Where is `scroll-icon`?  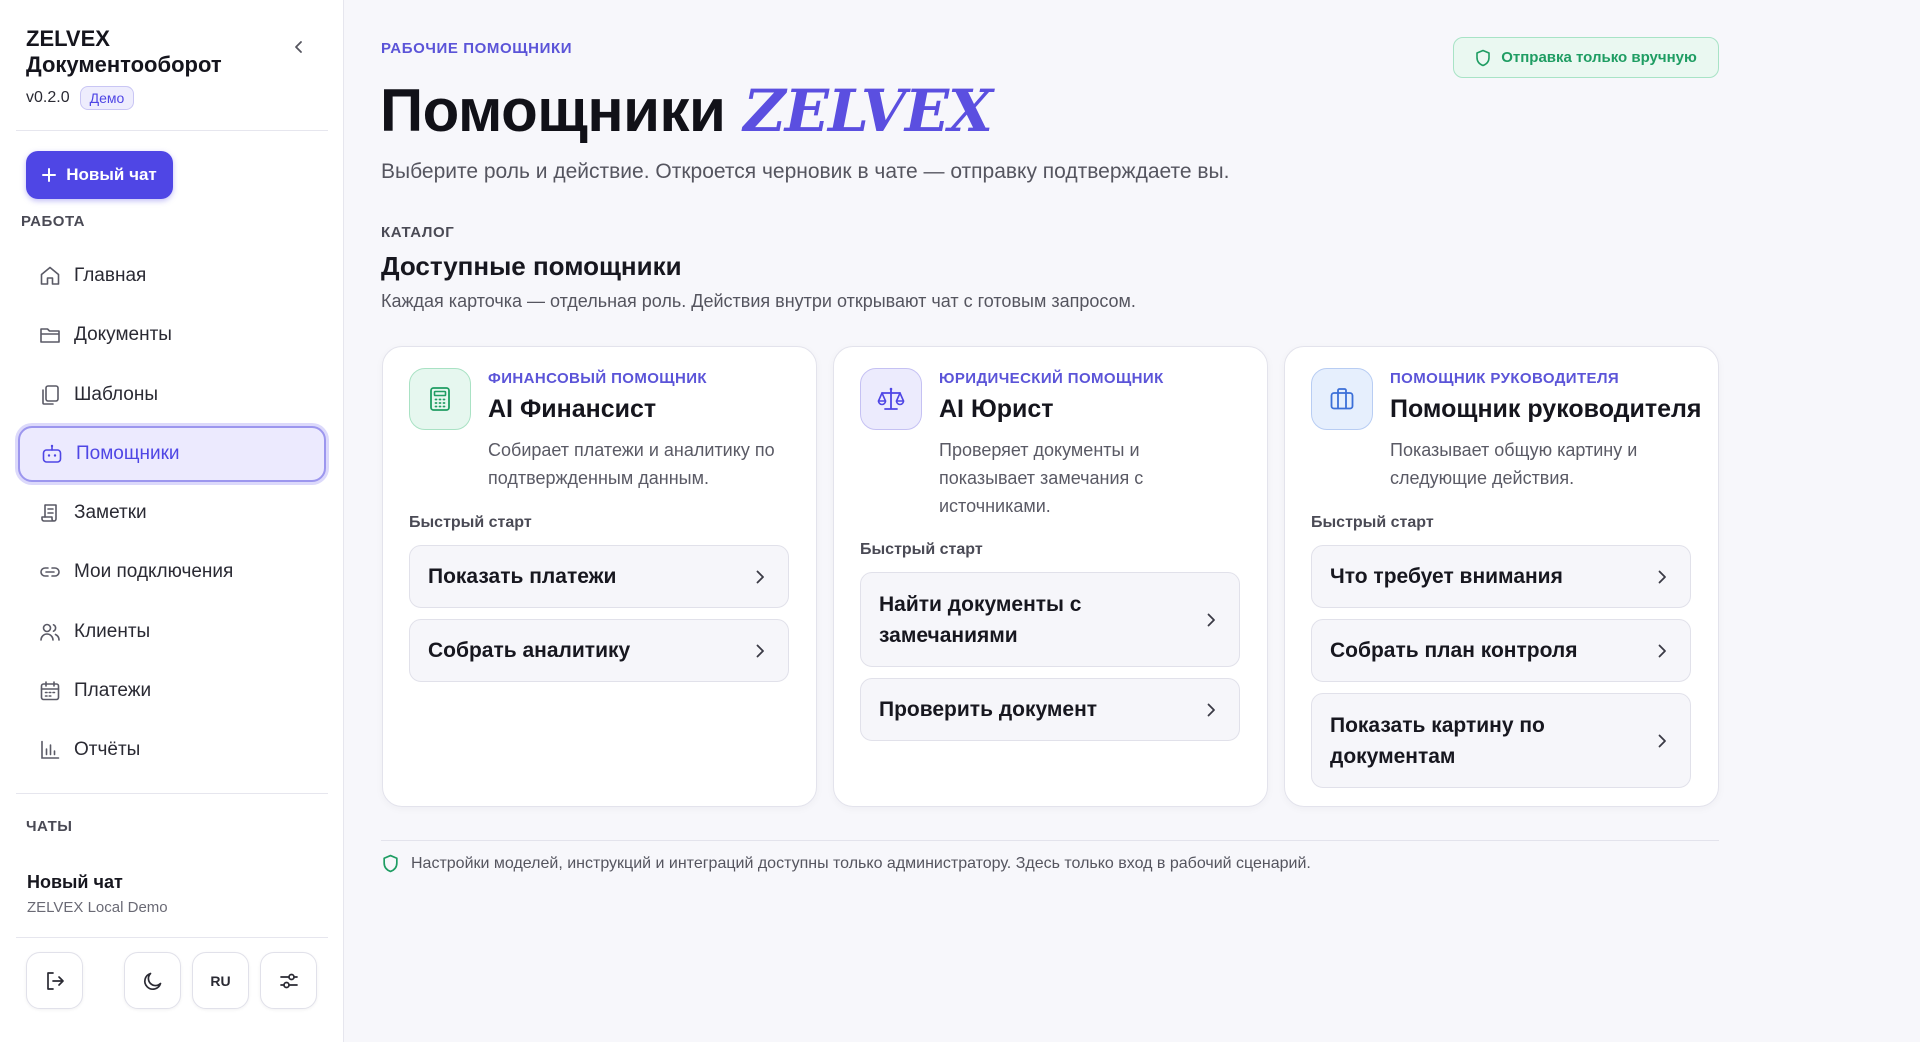
scroll-icon is located at coordinates (49, 513).